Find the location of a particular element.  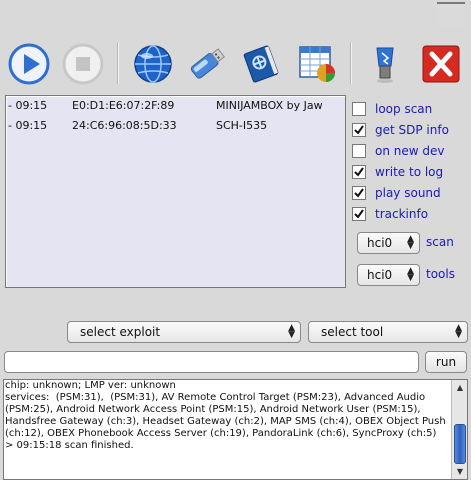

scroll-down-icon: ▼ is located at coordinates (460, 472).